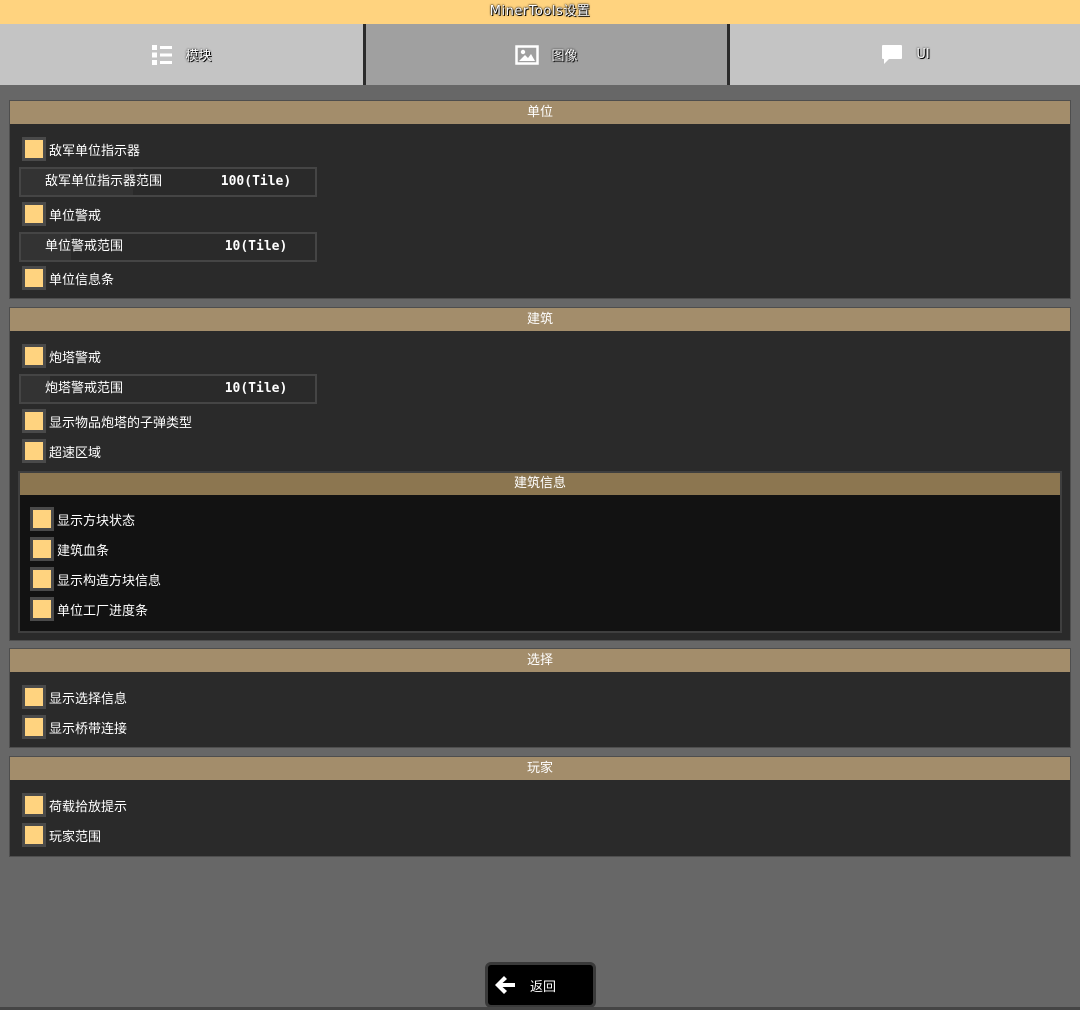 The height and width of the screenshot is (1010, 1080). Describe the element at coordinates (540, 484) in the screenshot. I see `building-info-header: 建筑信息` at that location.